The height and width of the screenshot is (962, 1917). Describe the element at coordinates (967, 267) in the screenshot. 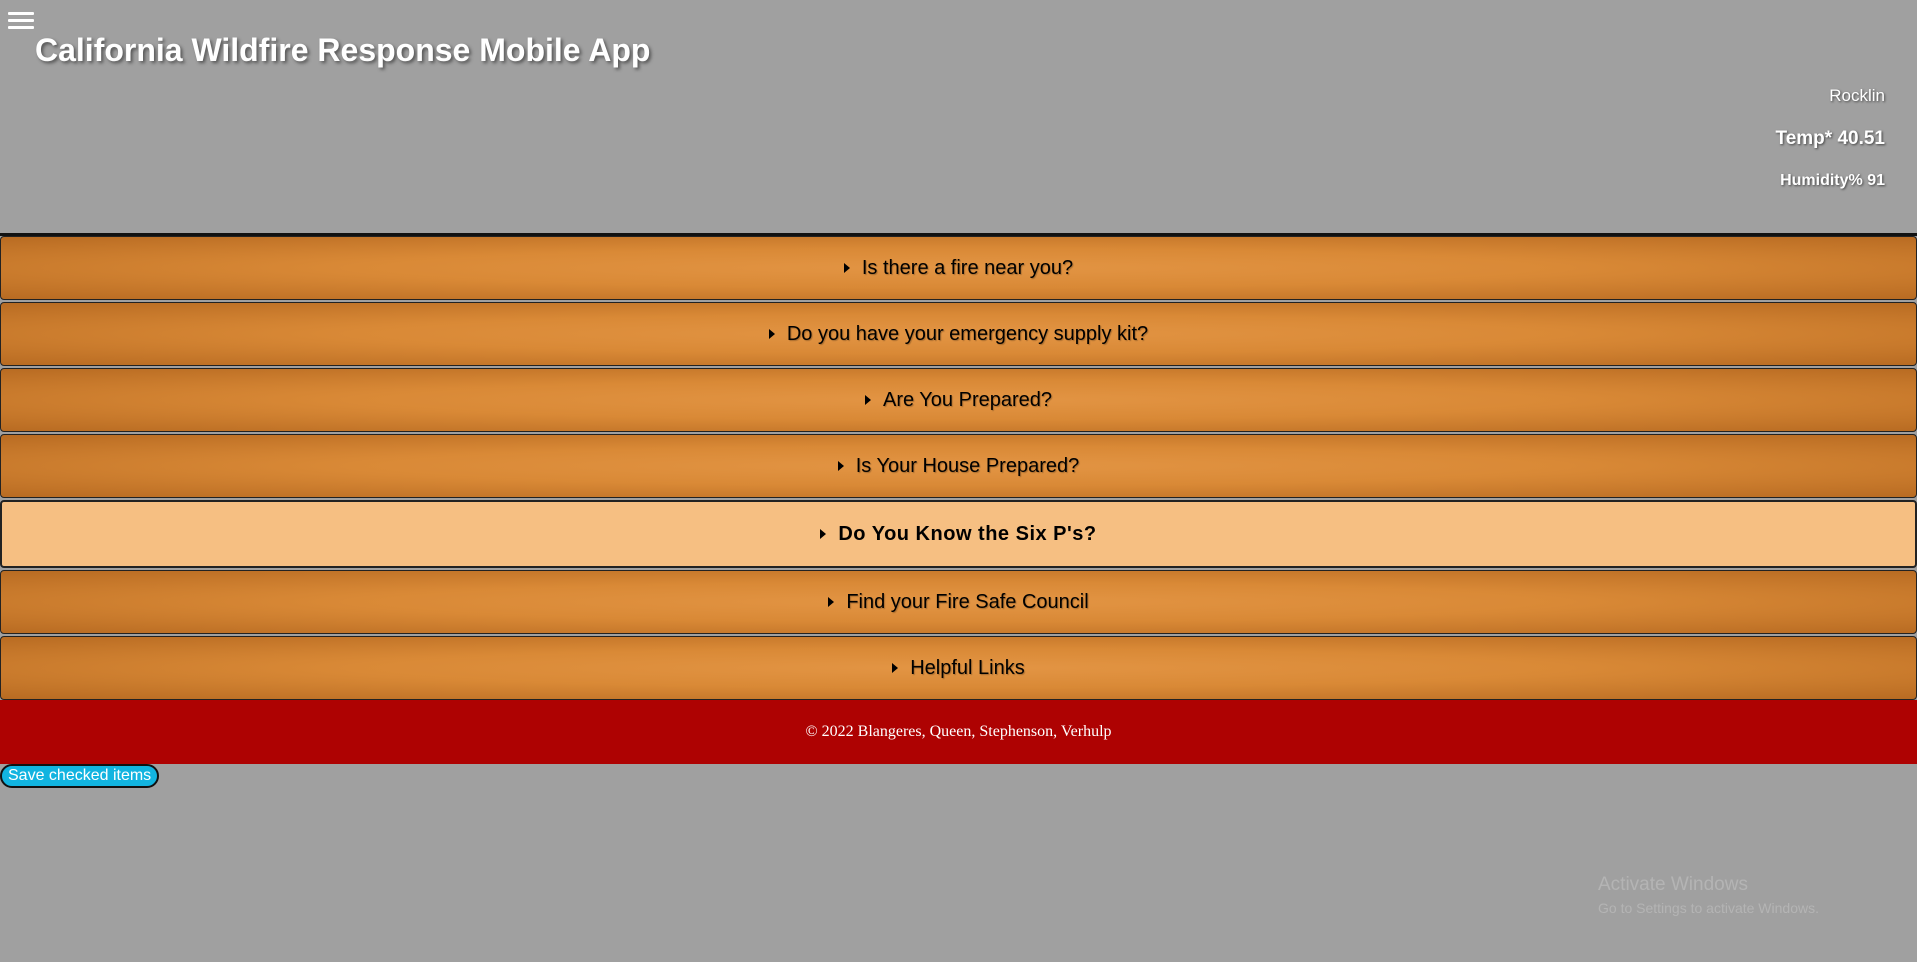

I see `accordion-item-label: Is there a fire near you?` at that location.